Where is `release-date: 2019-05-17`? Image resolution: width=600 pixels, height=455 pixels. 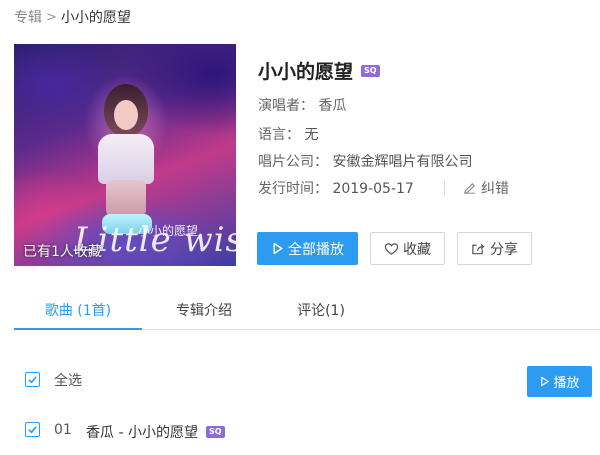 release-date: 2019-05-17 is located at coordinates (373, 189).